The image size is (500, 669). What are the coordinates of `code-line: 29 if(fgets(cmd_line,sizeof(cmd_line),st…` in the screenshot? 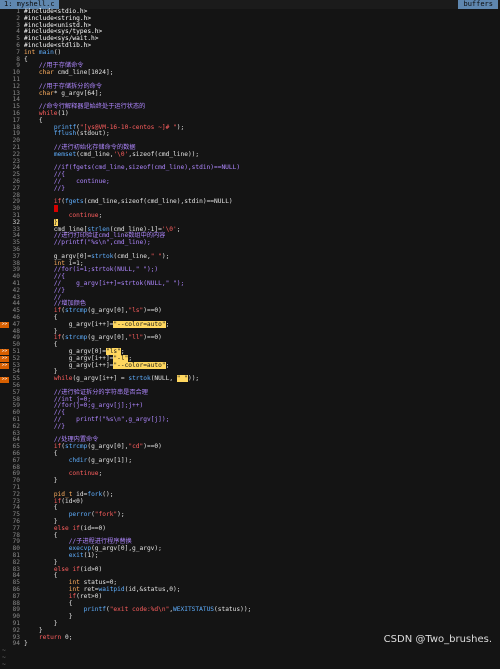 It's located at (250, 202).